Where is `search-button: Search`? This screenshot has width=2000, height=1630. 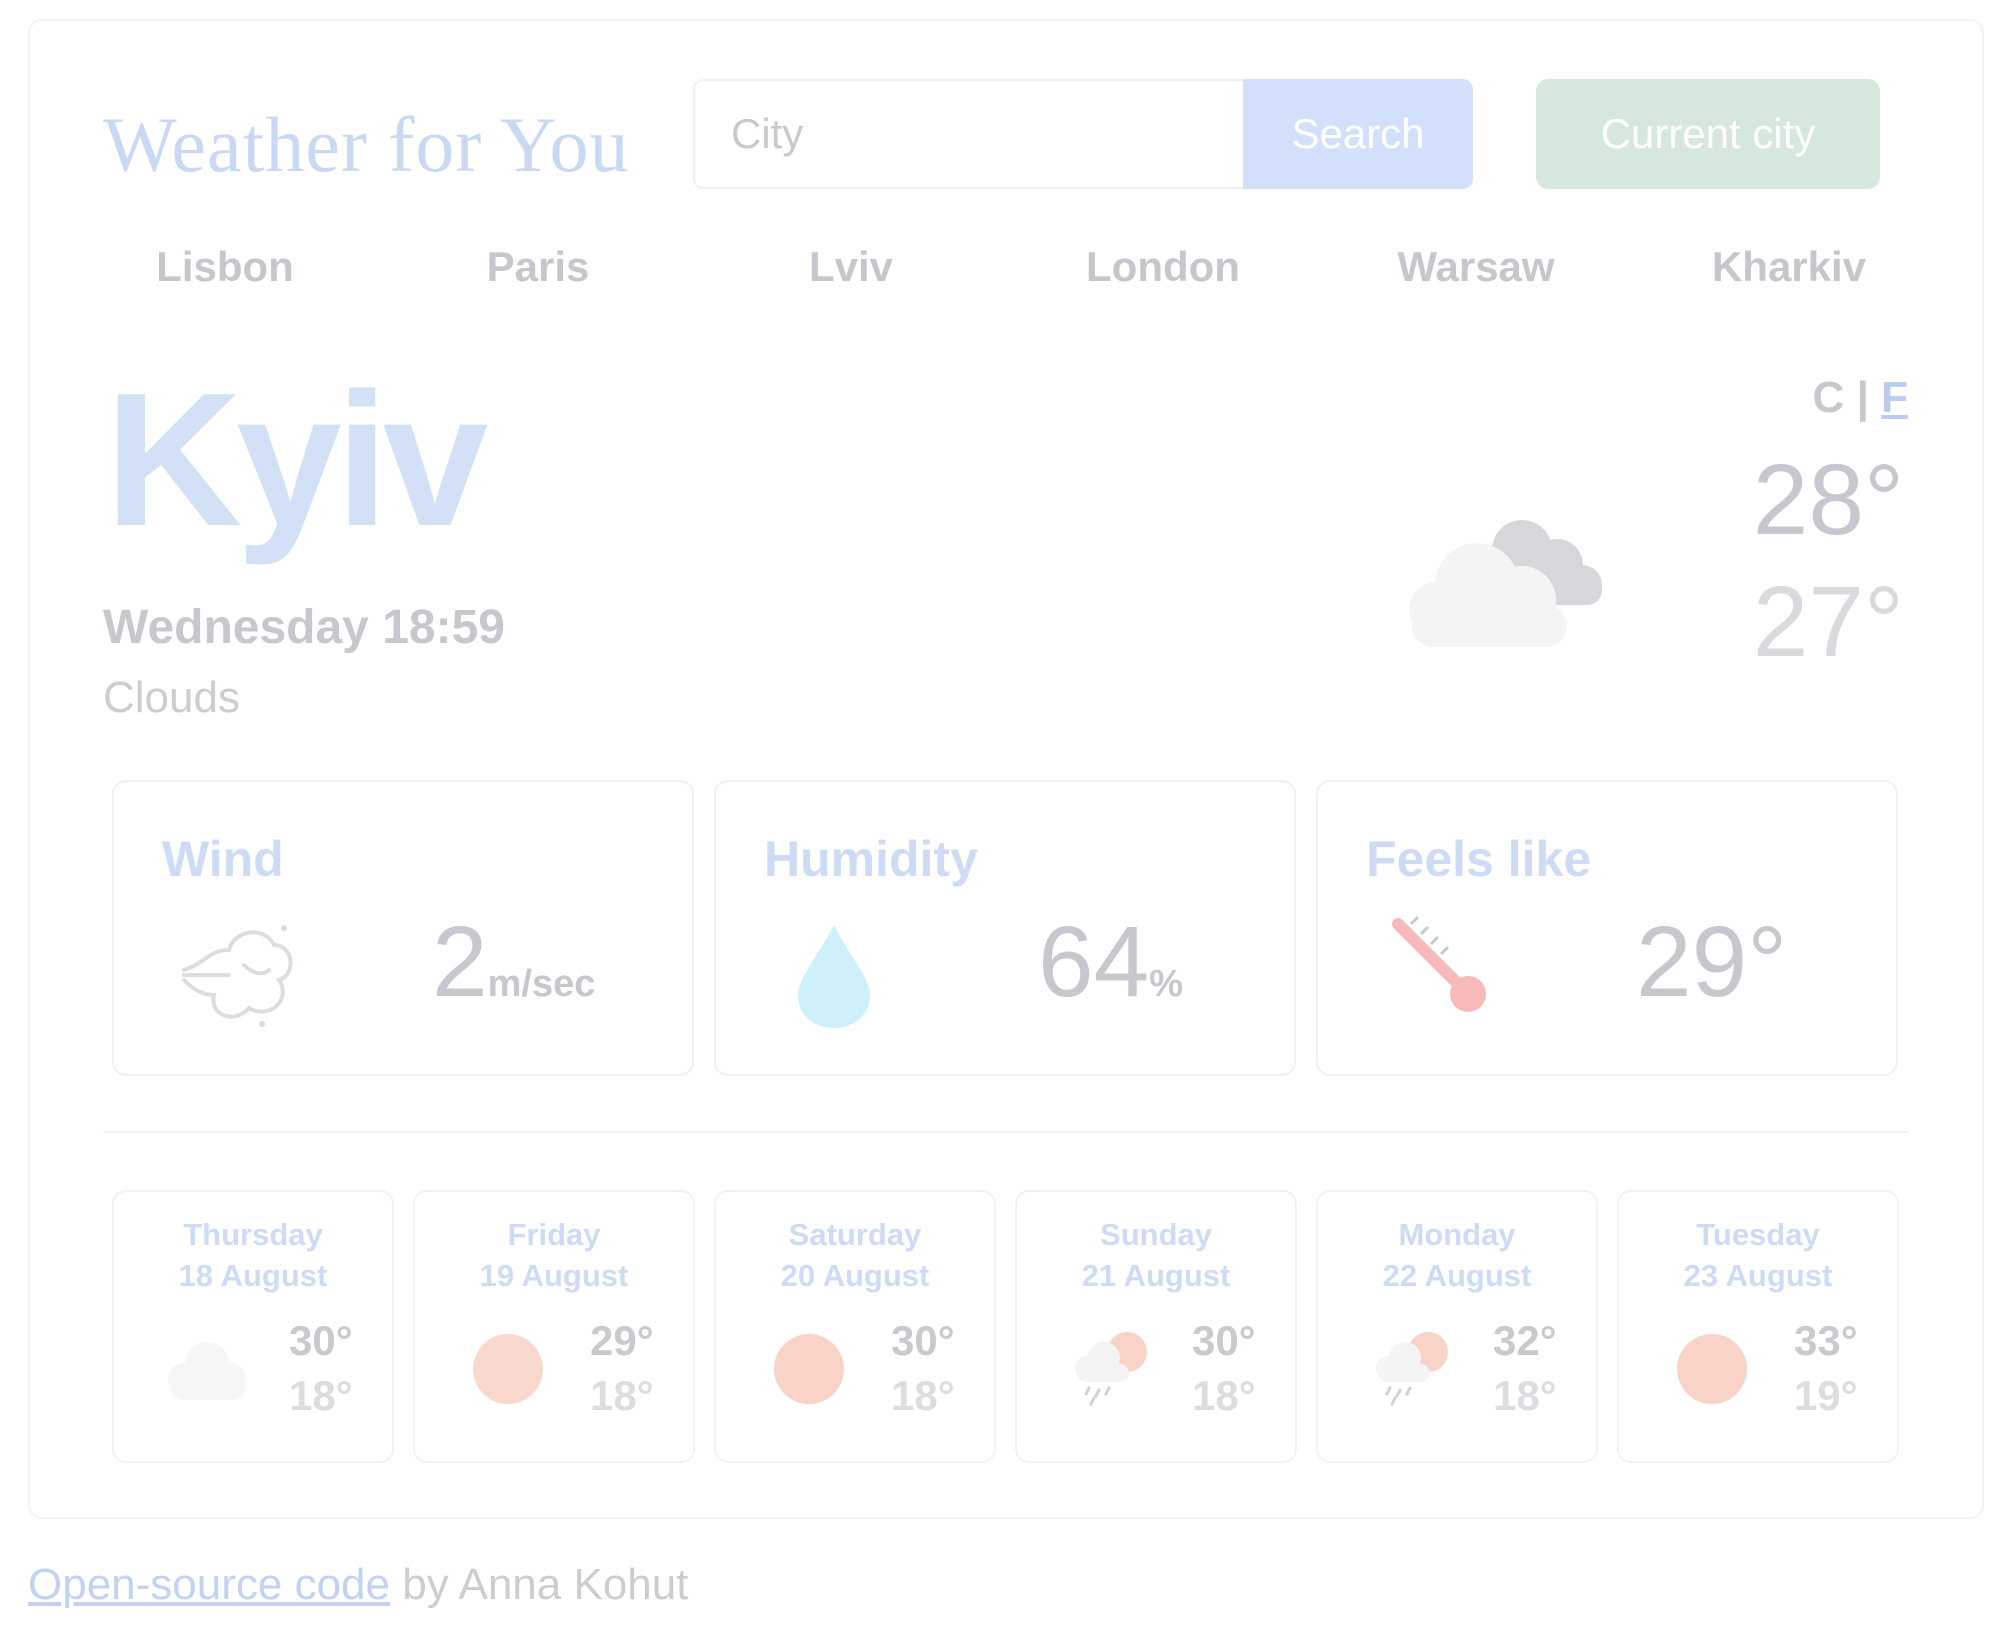 search-button: Search is located at coordinates (1358, 134).